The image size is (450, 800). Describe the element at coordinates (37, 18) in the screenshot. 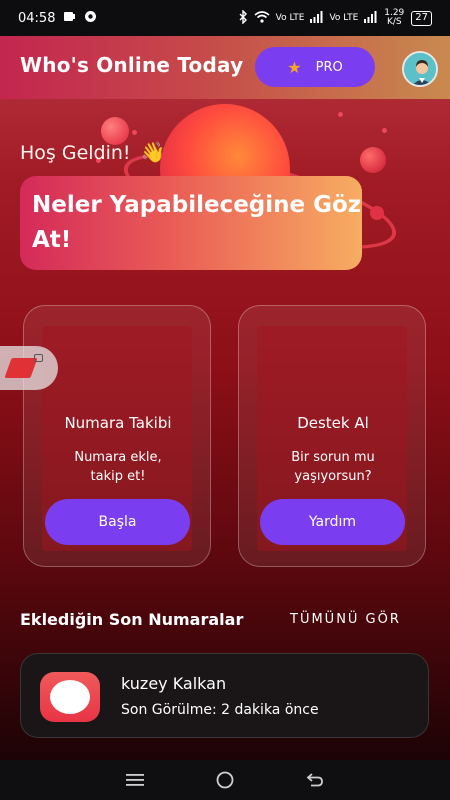

I see `status-time: 04:58` at that location.